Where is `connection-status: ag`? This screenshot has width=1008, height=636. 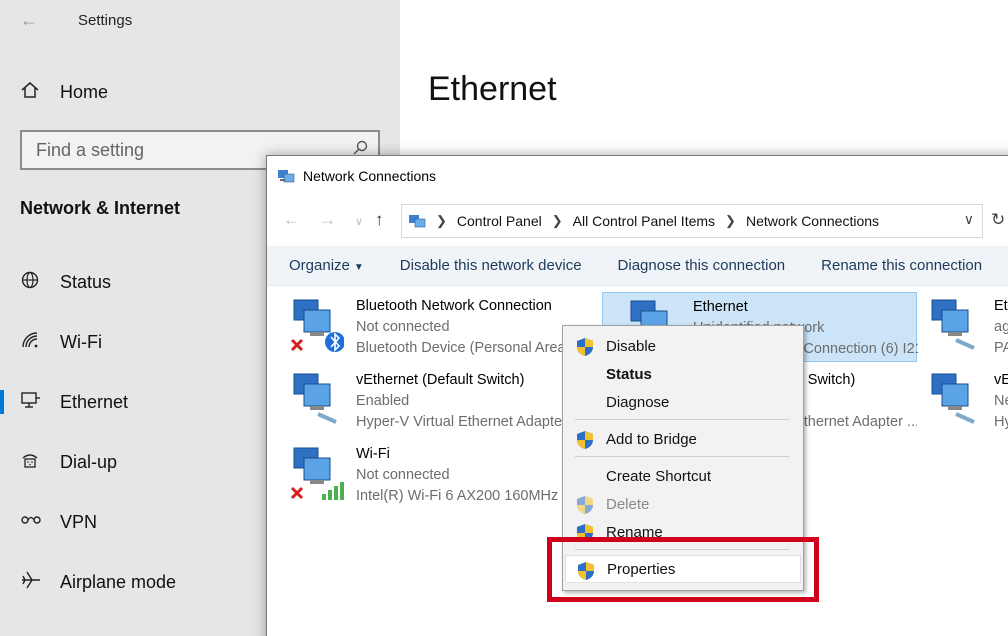 connection-status: ag is located at coordinates (1001, 327).